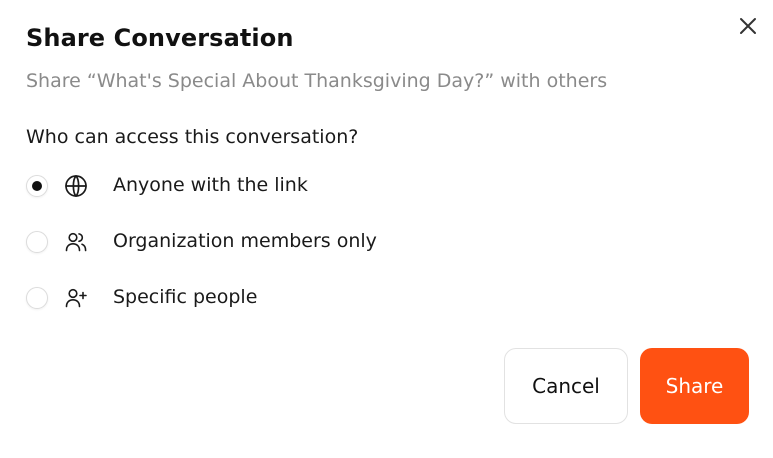  Describe the element at coordinates (76, 186) in the screenshot. I see `globe-icon` at that location.